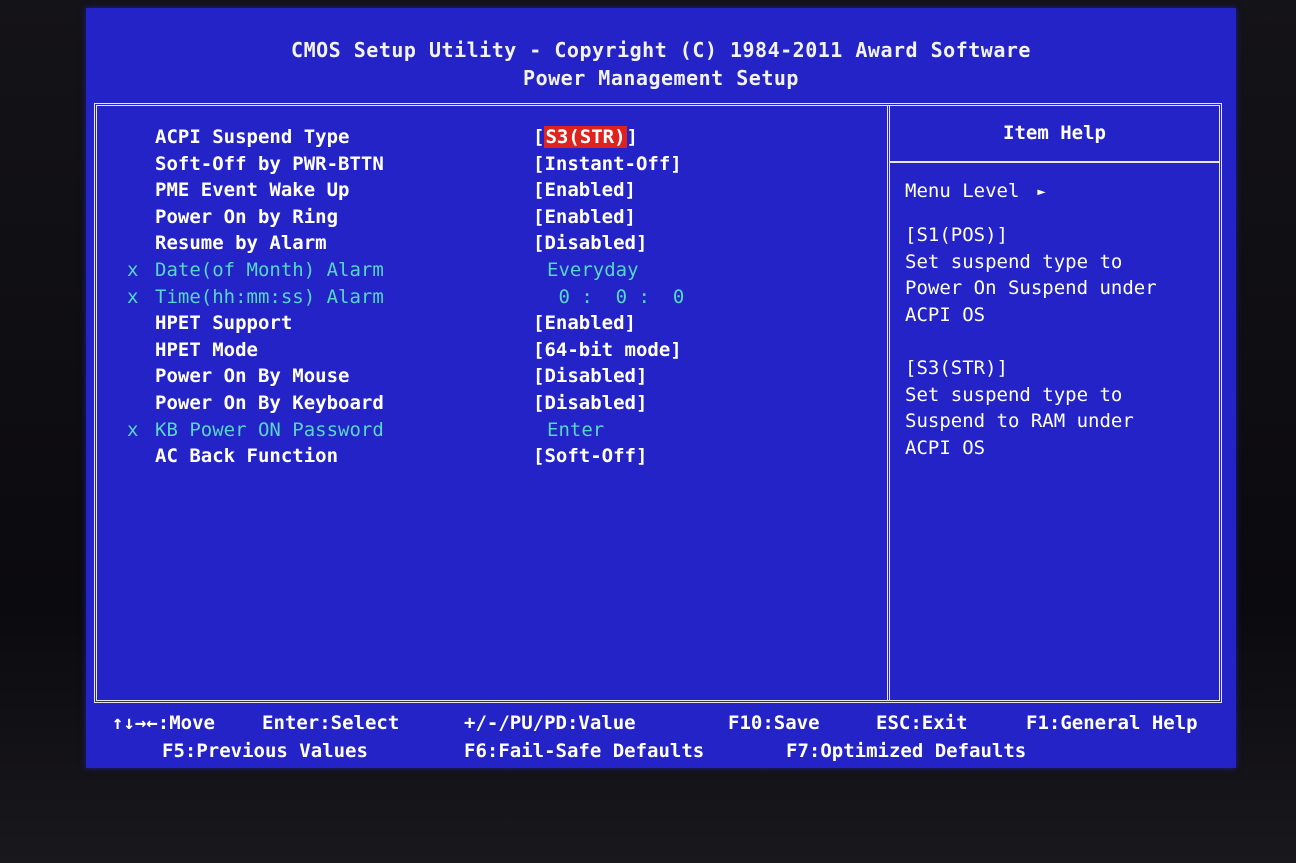 This screenshot has height=863, width=1296. Describe the element at coordinates (922, 723) in the screenshot. I see `footer-exit: ESC:Exit` at that location.